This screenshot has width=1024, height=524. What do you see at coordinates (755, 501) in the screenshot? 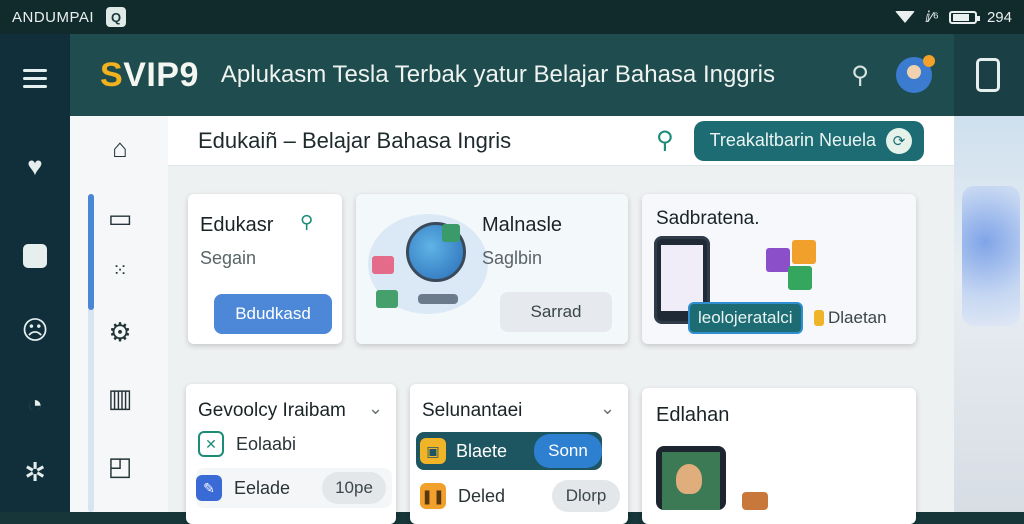
I see `plant-icon` at bounding box center [755, 501].